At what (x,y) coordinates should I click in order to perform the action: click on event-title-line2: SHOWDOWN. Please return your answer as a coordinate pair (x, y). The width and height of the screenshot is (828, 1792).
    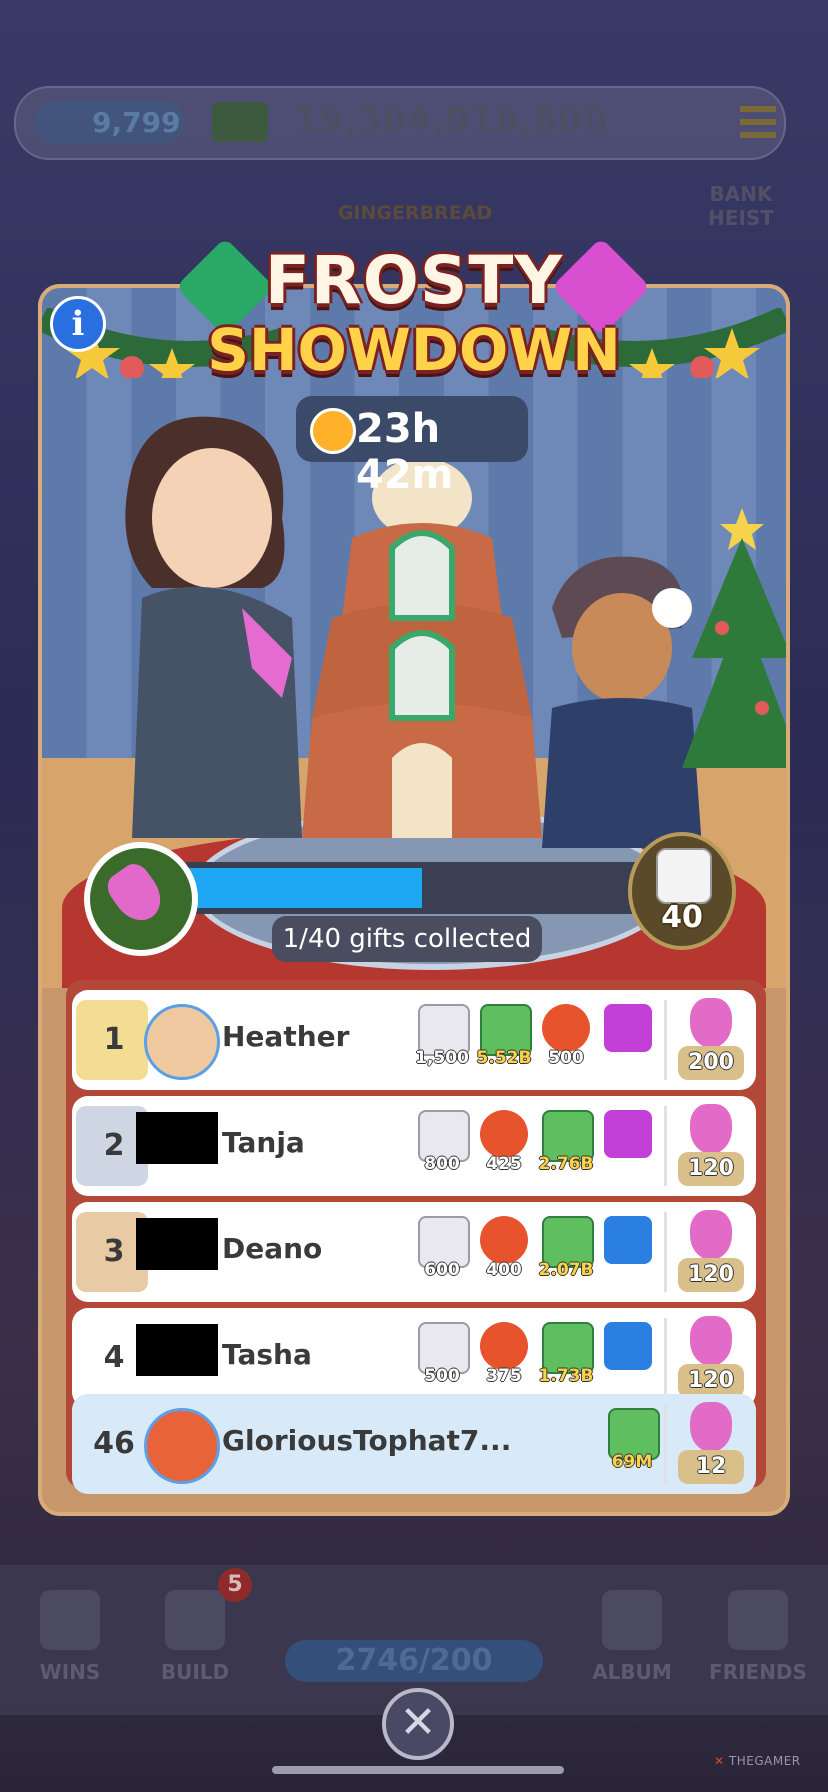
    Looking at the image, I should click on (414, 350).